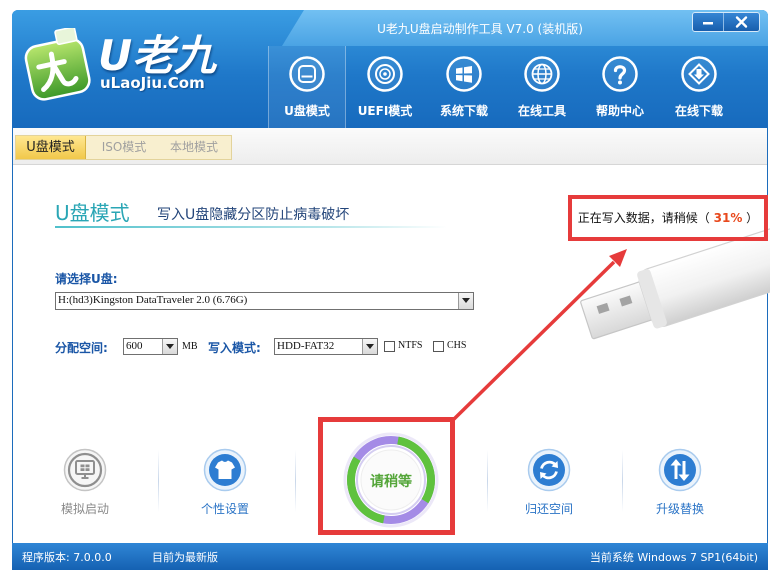 Image resolution: width=772 pixels, height=583 pixels. I want to click on window-title: U老九U盘启动制作工具 V7.0 (装机版), so click(480, 29).